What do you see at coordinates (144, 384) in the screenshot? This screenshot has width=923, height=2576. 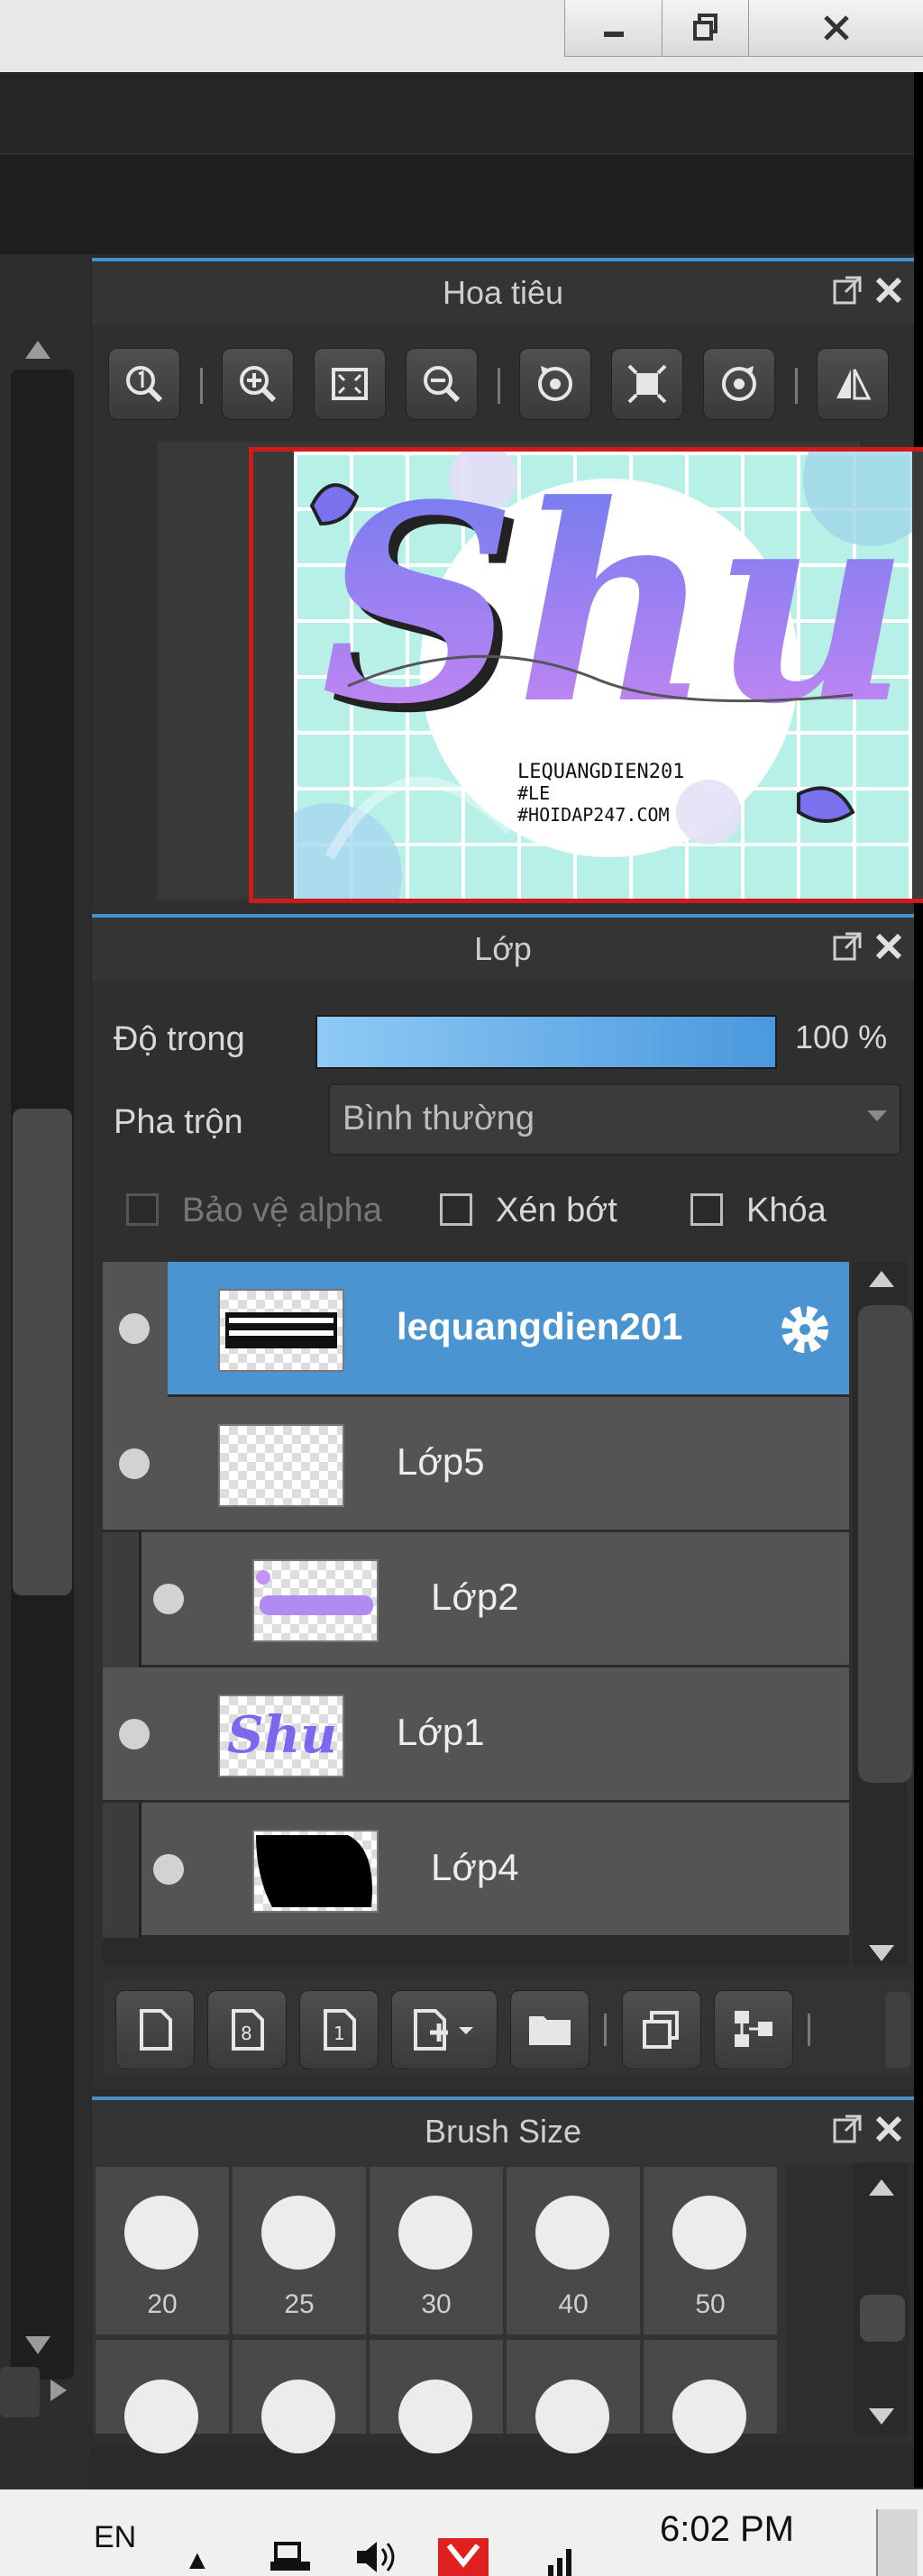 I see `zoom-actual-button` at bounding box center [144, 384].